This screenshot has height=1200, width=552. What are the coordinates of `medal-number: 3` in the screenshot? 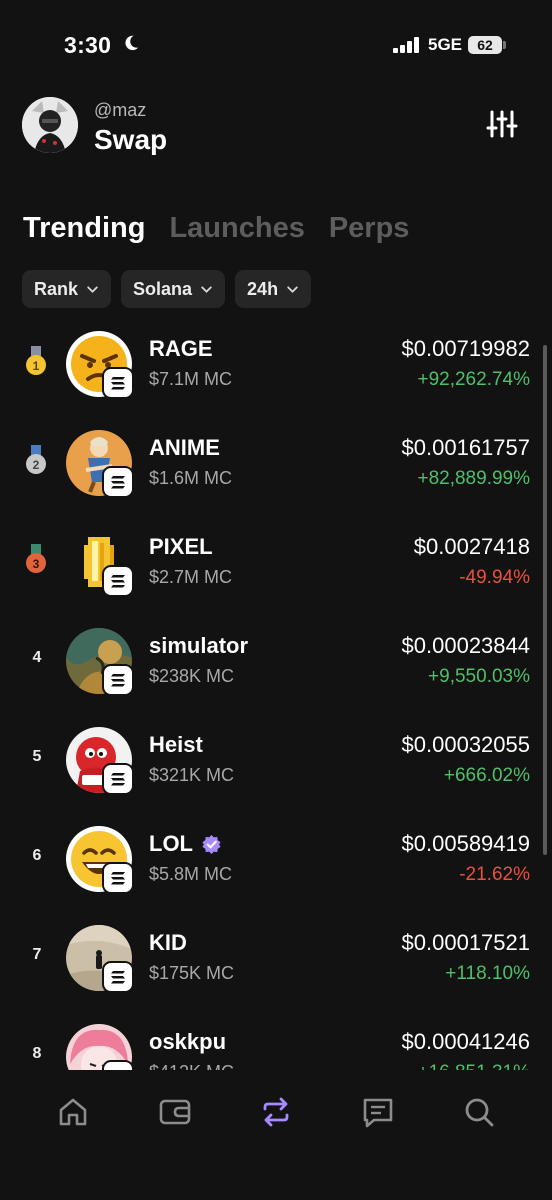 It's located at (36, 564).